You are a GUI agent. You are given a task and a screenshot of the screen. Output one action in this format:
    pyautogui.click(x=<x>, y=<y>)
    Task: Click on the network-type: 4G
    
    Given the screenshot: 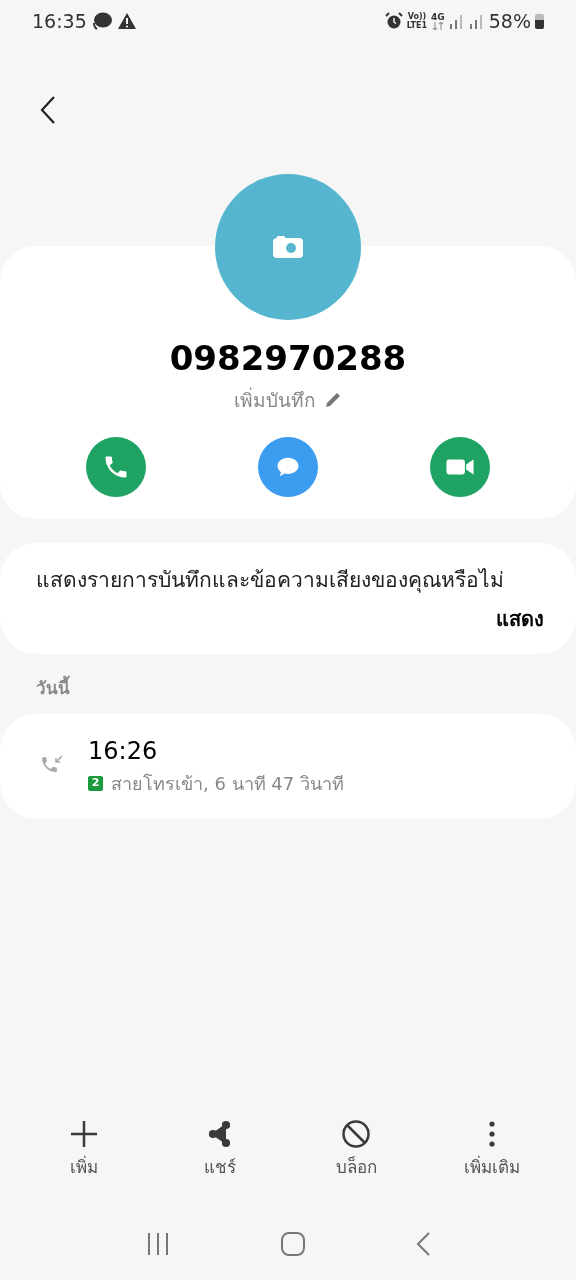 What is the action you would take?
    pyautogui.click(x=438, y=17)
    